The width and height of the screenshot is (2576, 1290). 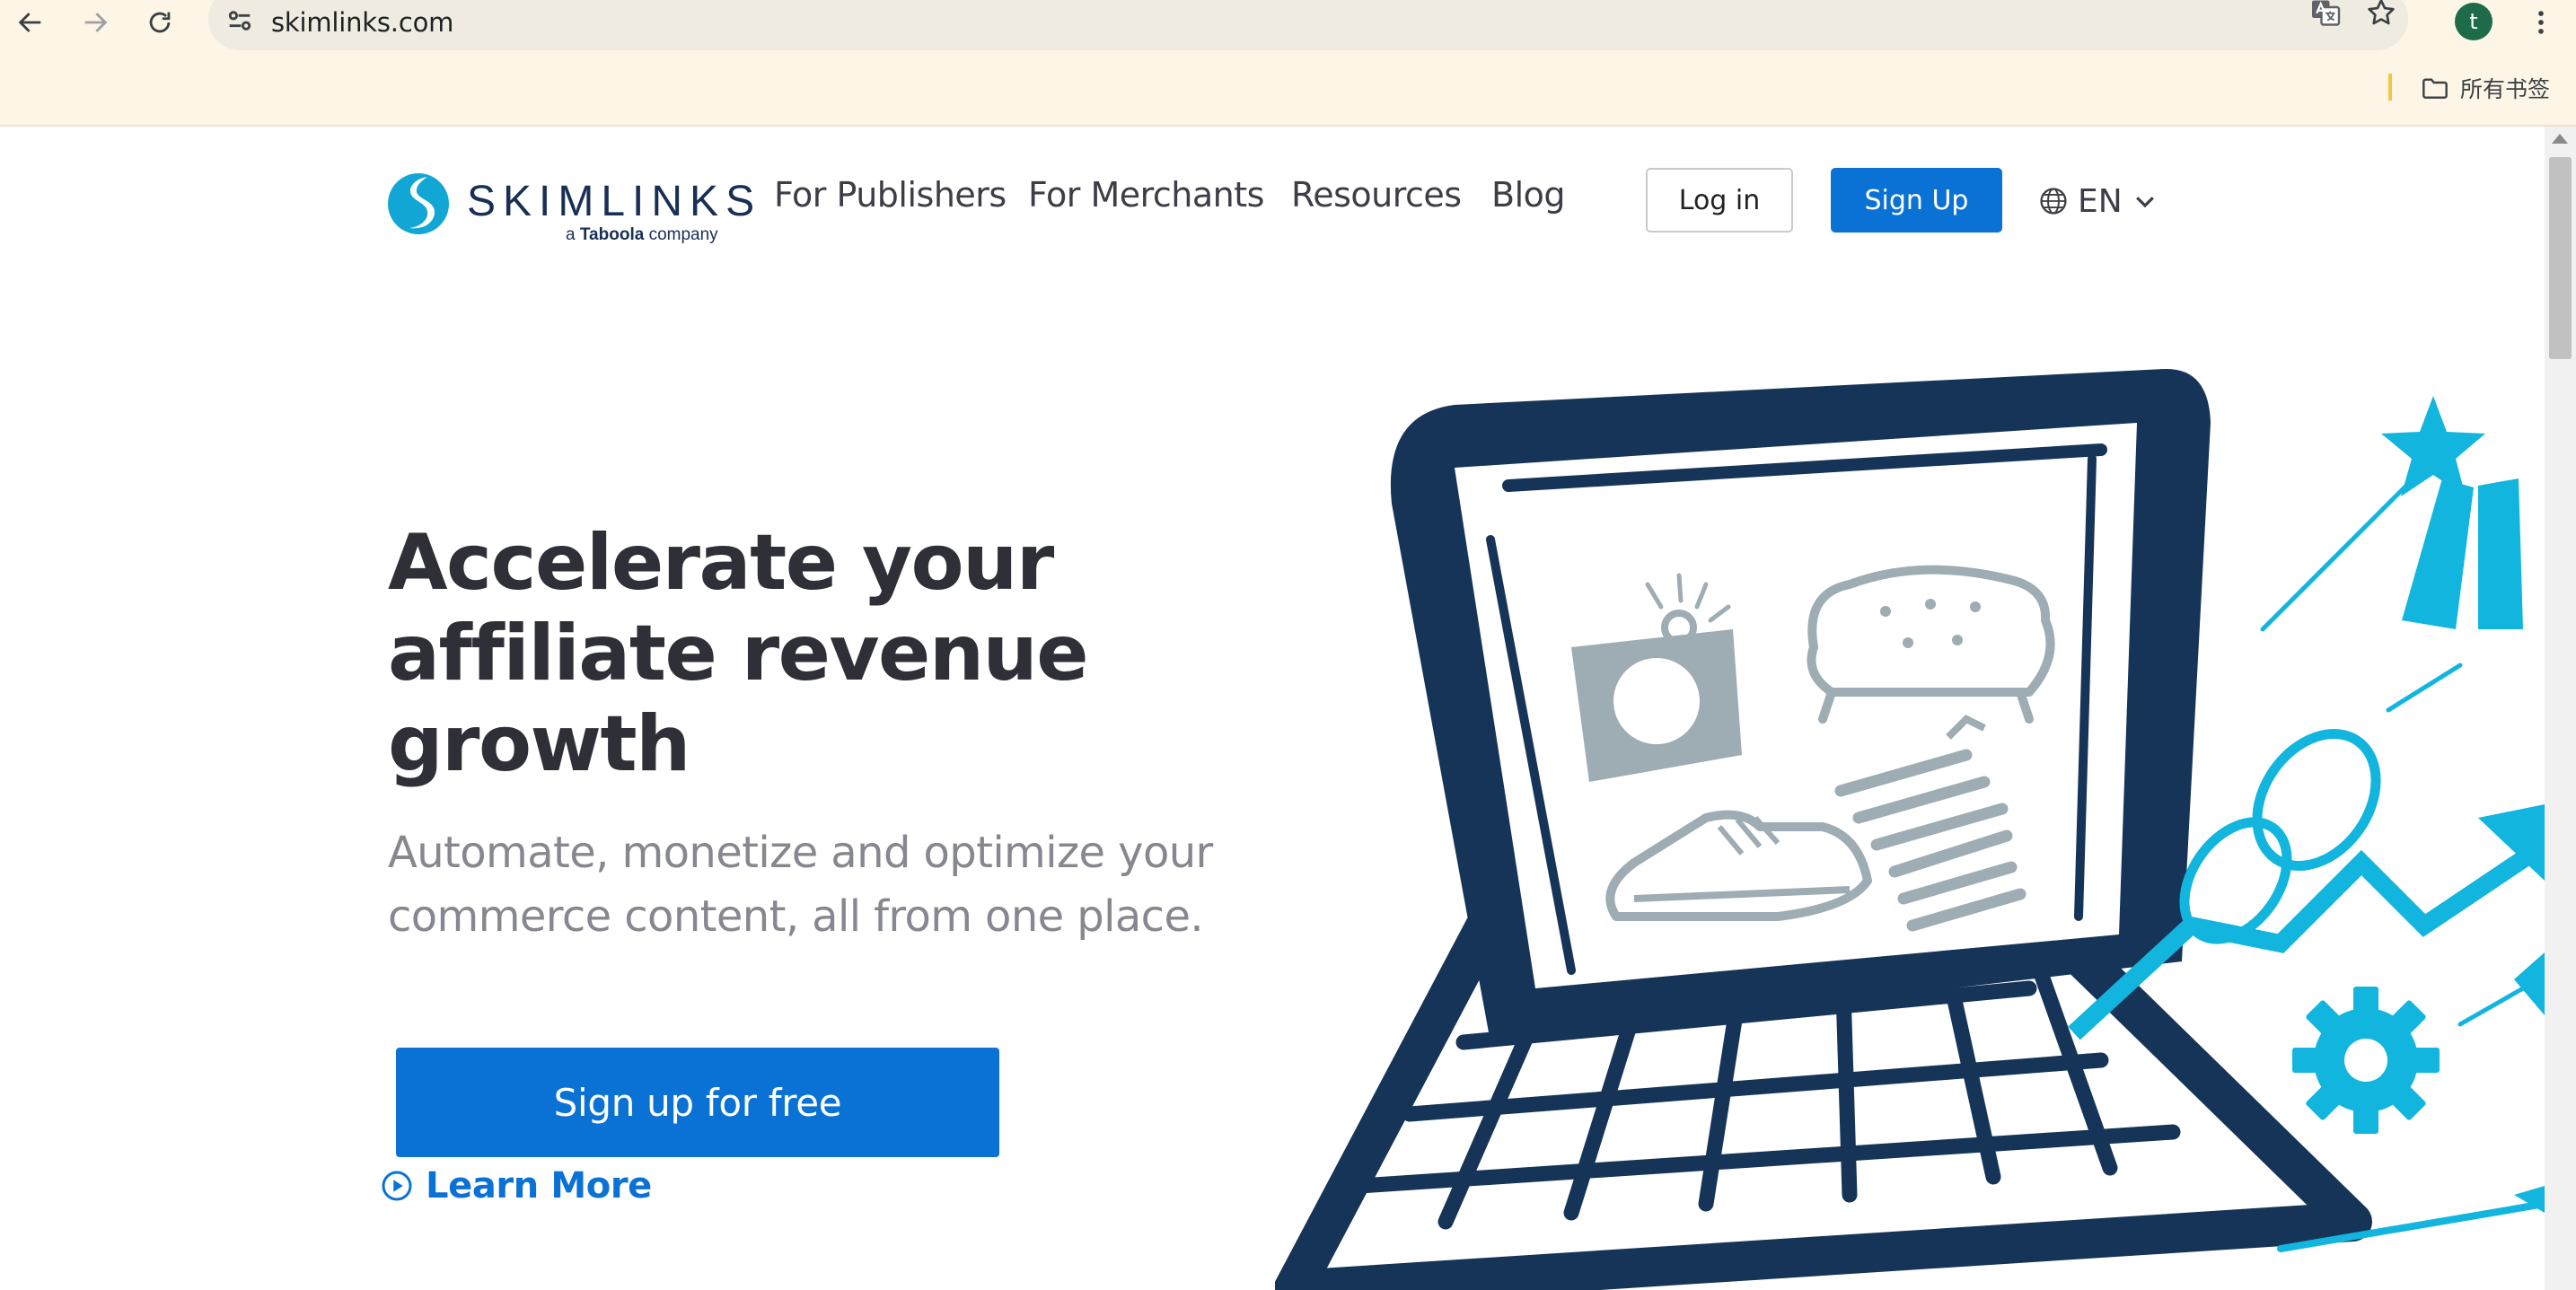 I want to click on logo-tagline-brand: Taboola, so click(x=612, y=234).